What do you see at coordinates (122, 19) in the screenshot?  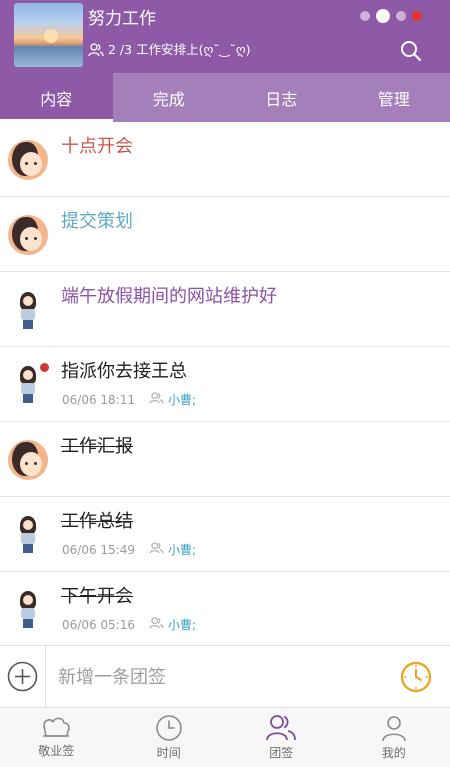 I see `group-title: 努力工作` at bounding box center [122, 19].